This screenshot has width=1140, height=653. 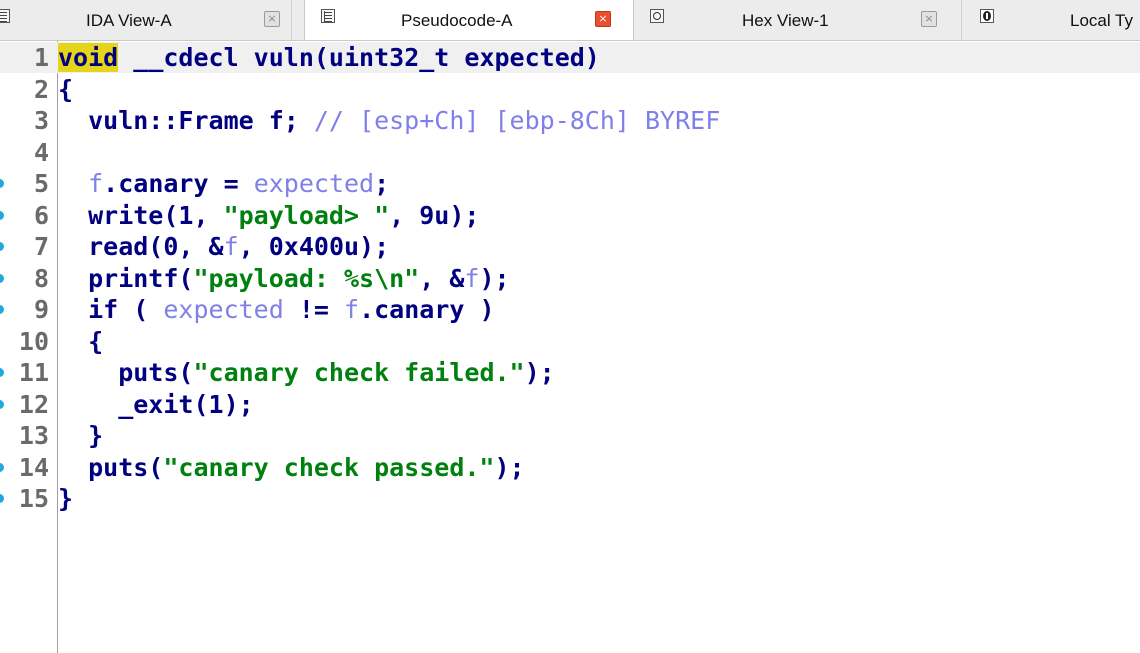 What do you see at coordinates (178, 183) in the screenshot?
I see `code-token: .canary =` at bounding box center [178, 183].